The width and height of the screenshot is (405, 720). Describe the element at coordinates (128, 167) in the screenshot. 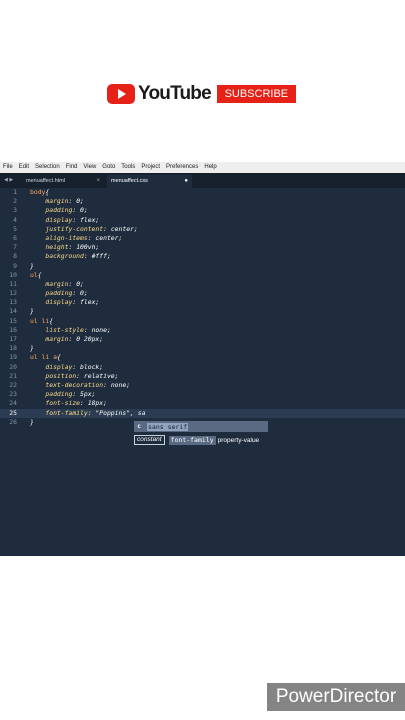

I see `menu-tools: Tools` at that location.